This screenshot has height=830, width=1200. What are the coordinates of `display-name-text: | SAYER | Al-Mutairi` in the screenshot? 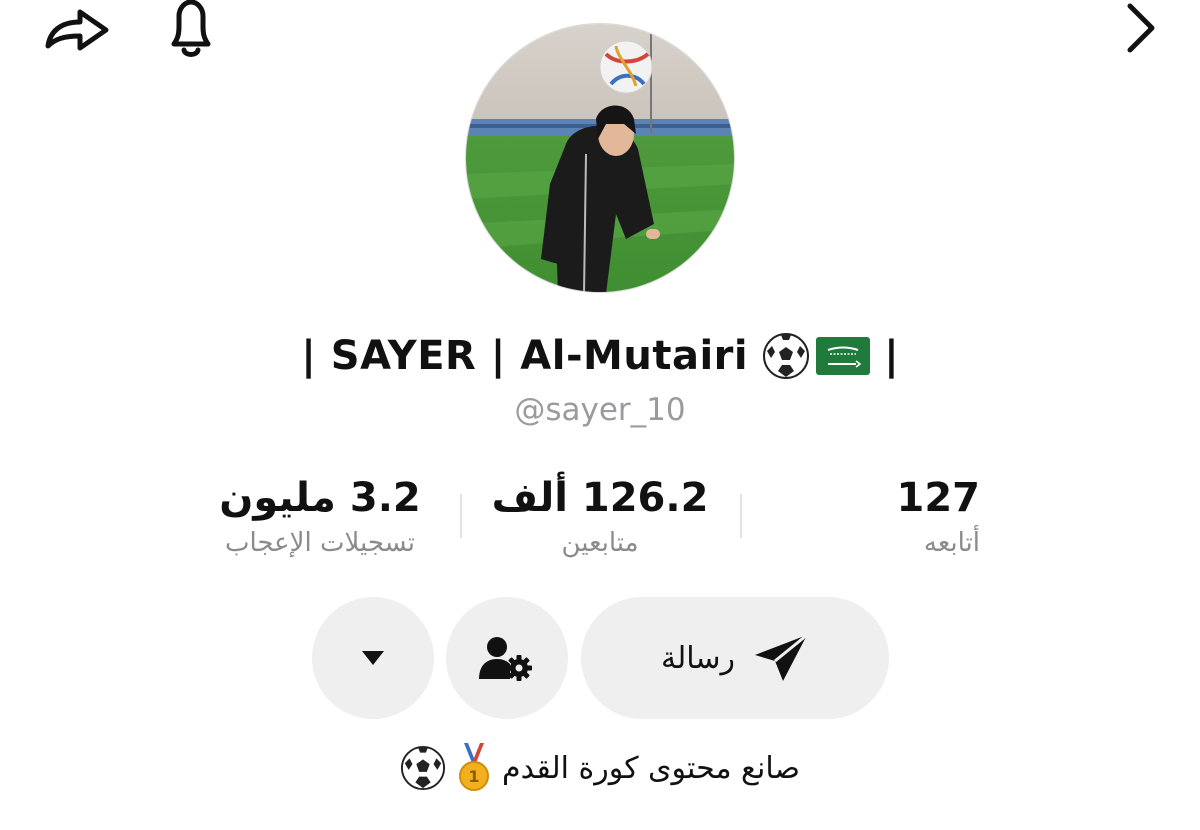 It's located at (525, 356).